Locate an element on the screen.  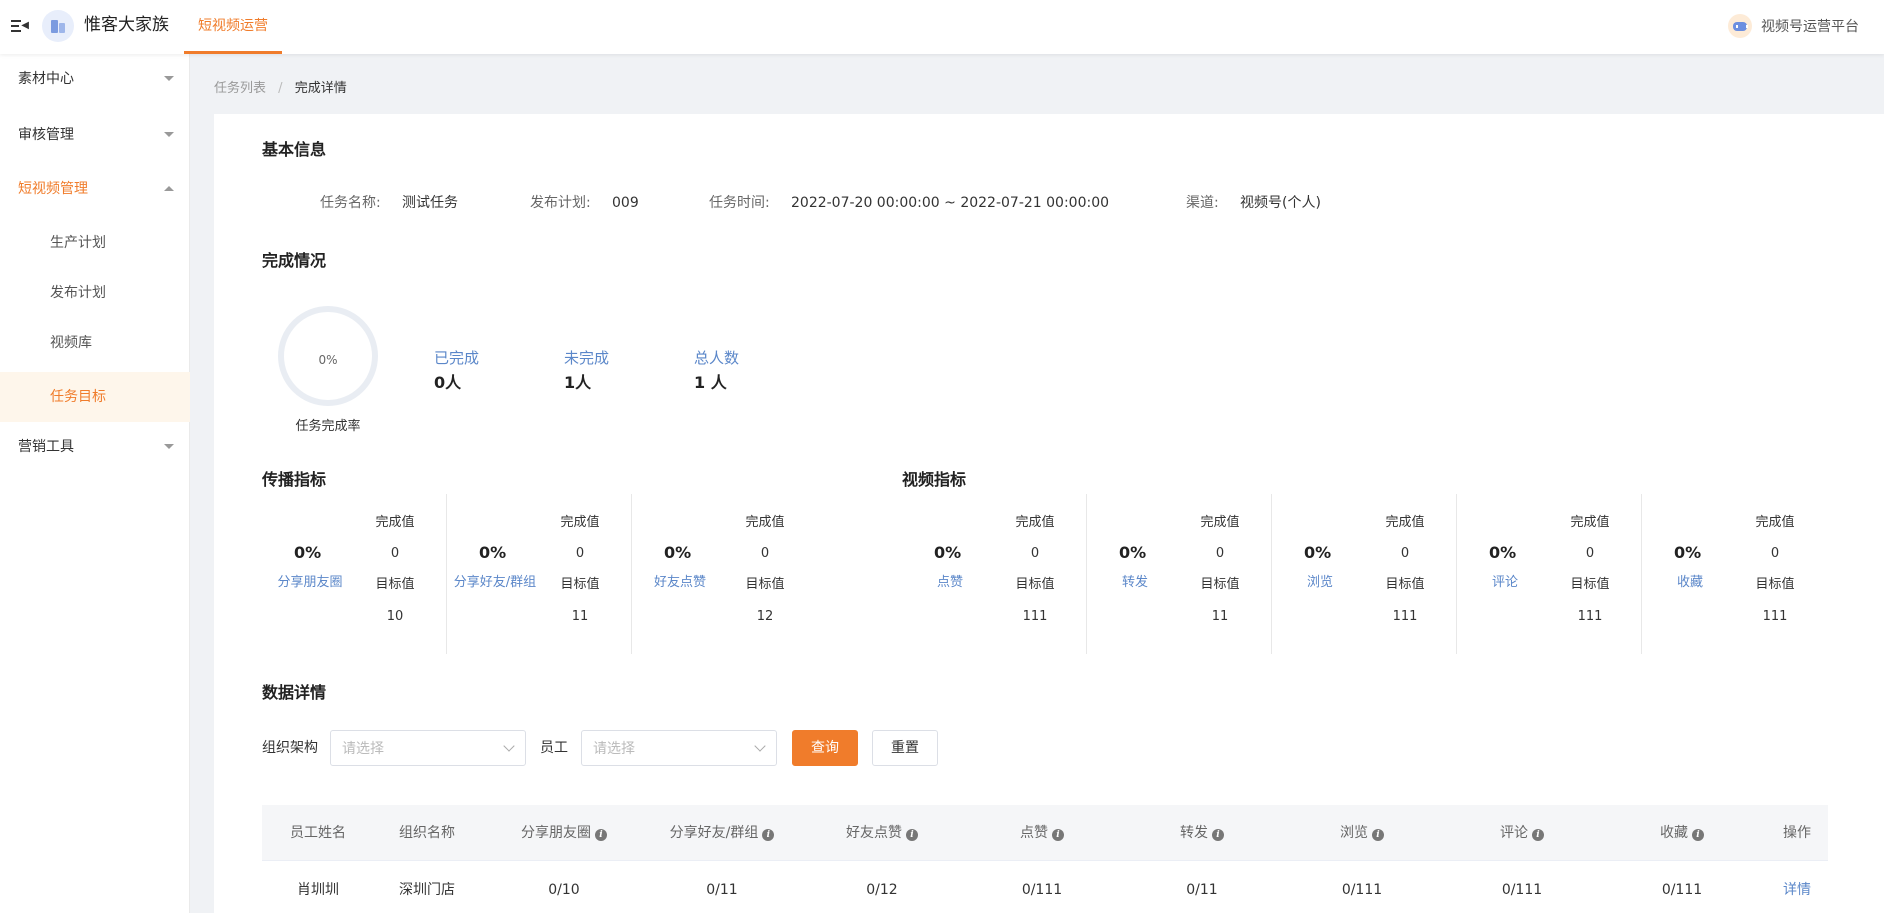
metric-share-friends: 完成值 0% 0 分享好友/群组 目标值 11 is located at coordinates (539, 574).